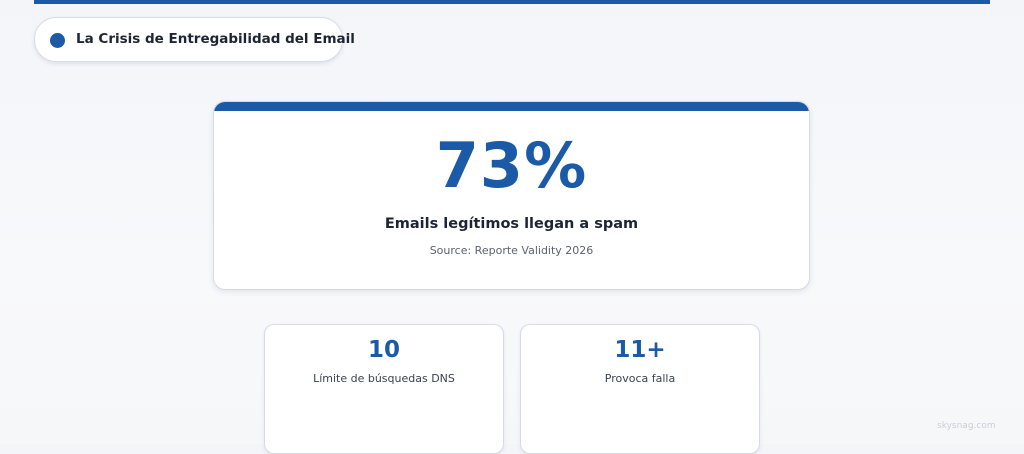  Describe the element at coordinates (383, 350) in the screenshot. I see `stat-value: 10` at that location.